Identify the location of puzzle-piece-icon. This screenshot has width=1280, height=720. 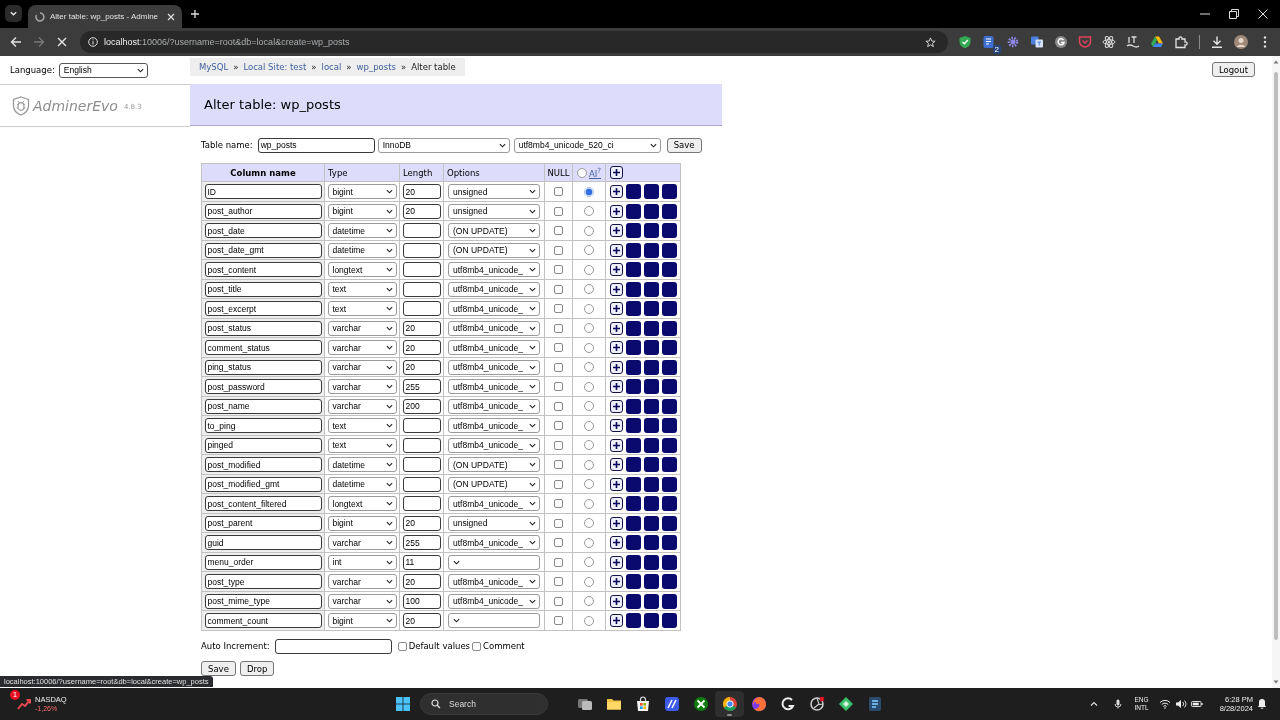
(1181, 42).